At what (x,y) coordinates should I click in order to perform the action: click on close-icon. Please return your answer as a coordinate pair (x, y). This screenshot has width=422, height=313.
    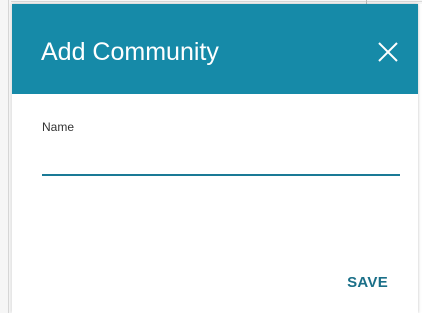
    Looking at the image, I should click on (388, 52).